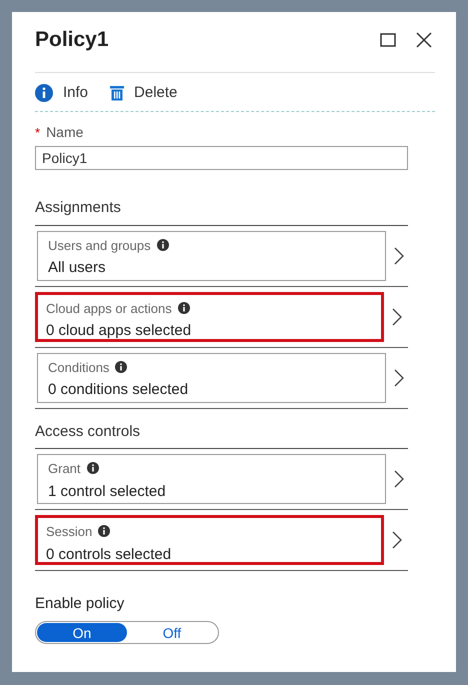 The width and height of the screenshot is (468, 685). Describe the element at coordinates (99, 245) in the screenshot. I see `card-label: Users and groups` at that location.